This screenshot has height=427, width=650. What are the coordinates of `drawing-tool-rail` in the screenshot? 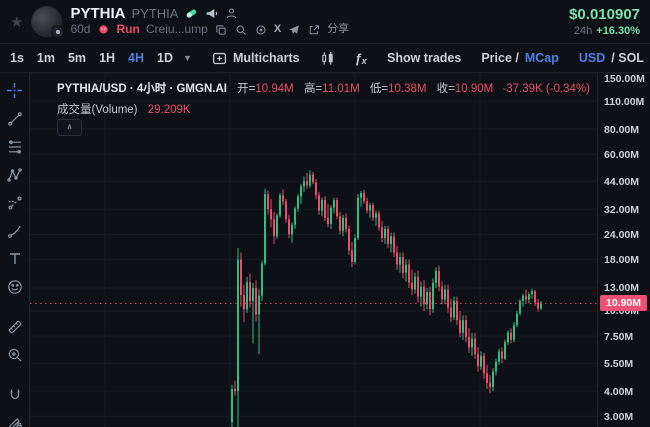 It's located at (15, 250).